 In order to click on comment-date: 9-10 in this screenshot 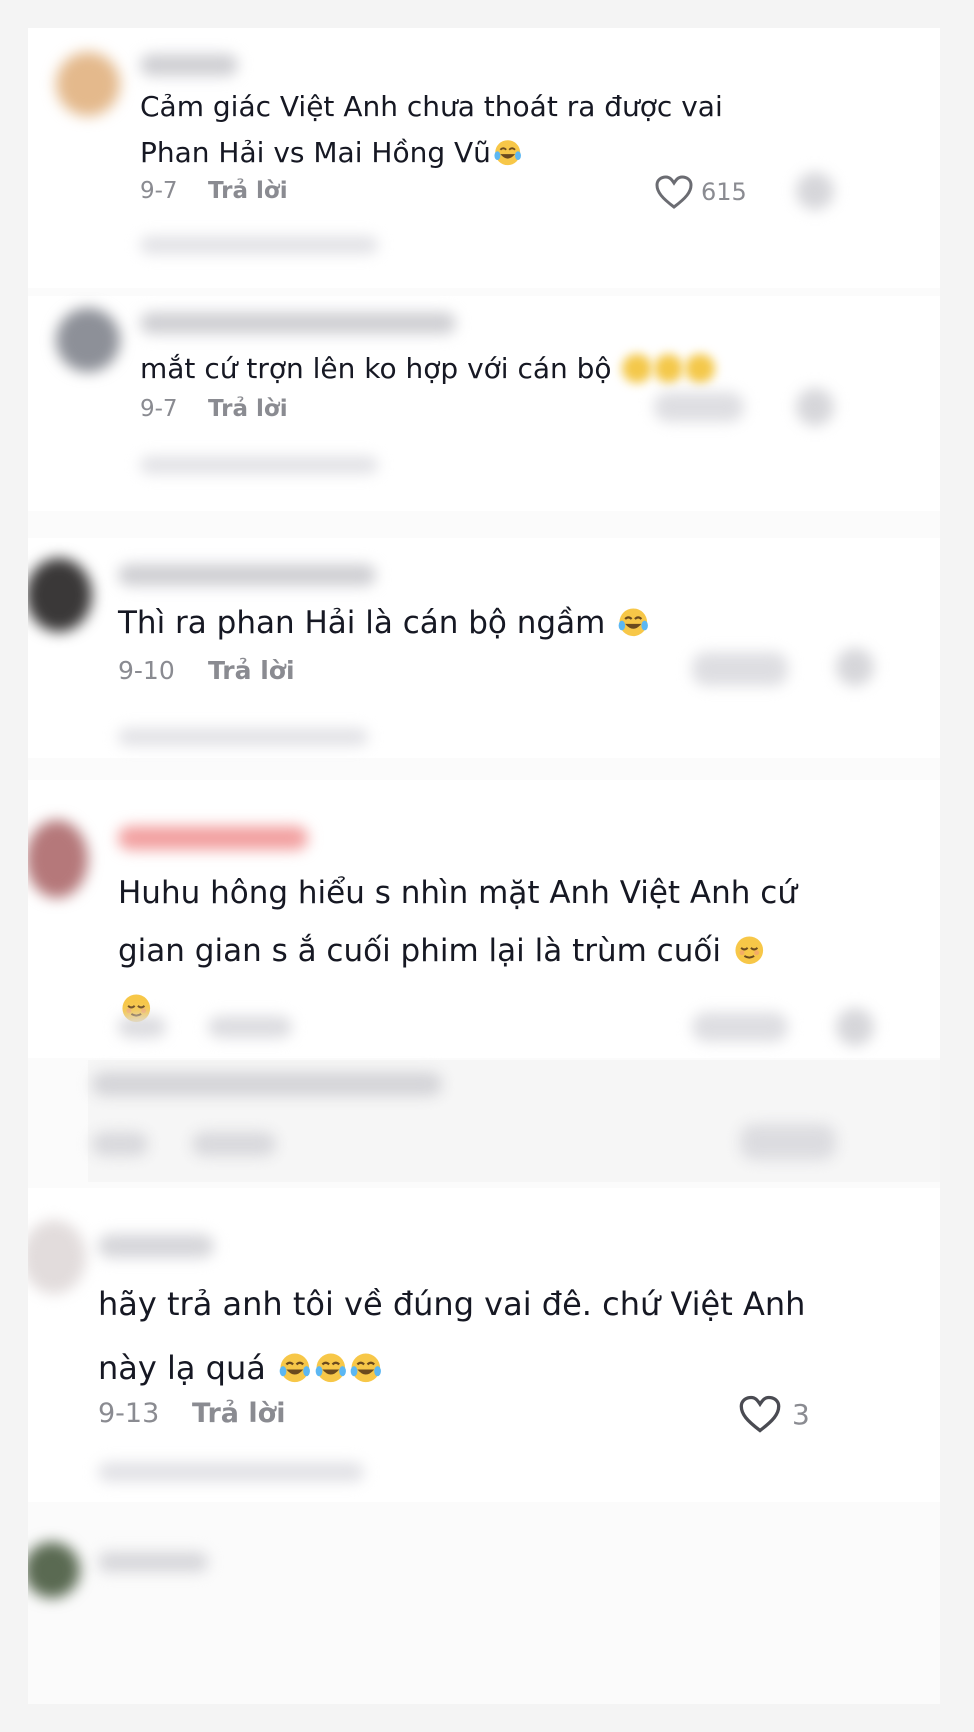, I will do `click(146, 670)`.